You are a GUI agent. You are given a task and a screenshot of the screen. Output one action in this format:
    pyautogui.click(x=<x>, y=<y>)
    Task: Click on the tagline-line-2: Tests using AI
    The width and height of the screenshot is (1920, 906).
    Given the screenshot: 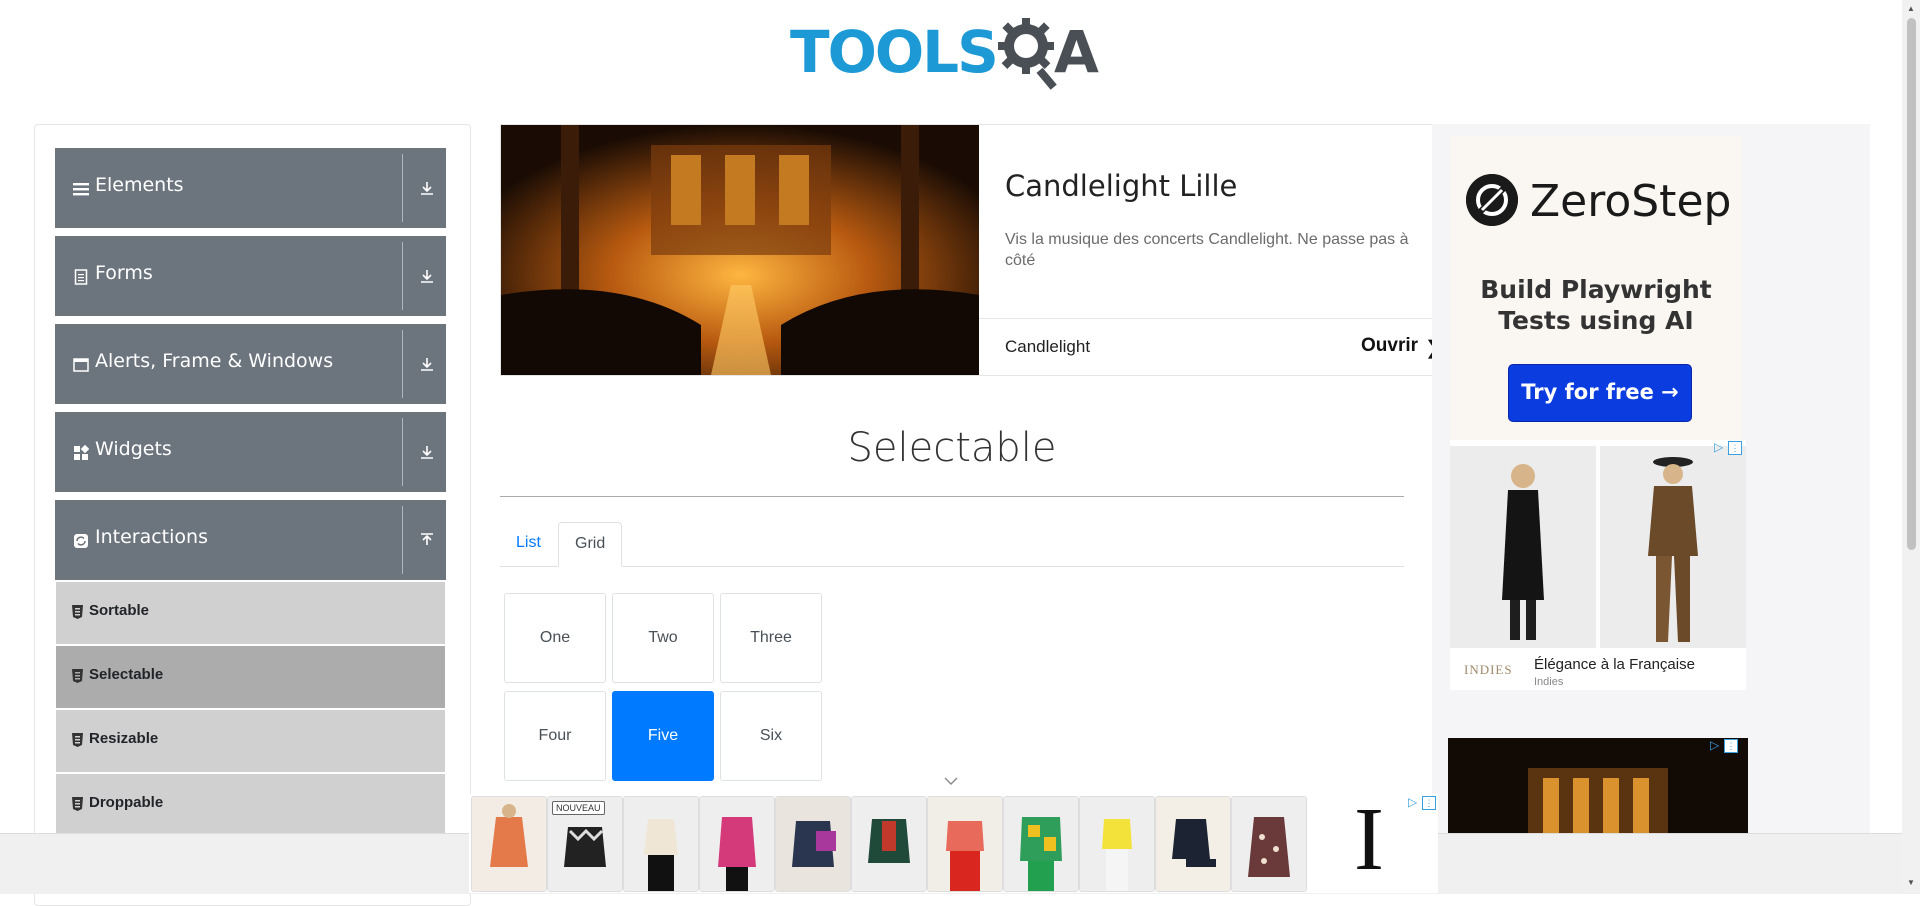 What is the action you would take?
    pyautogui.click(x=1596, y=320)
    